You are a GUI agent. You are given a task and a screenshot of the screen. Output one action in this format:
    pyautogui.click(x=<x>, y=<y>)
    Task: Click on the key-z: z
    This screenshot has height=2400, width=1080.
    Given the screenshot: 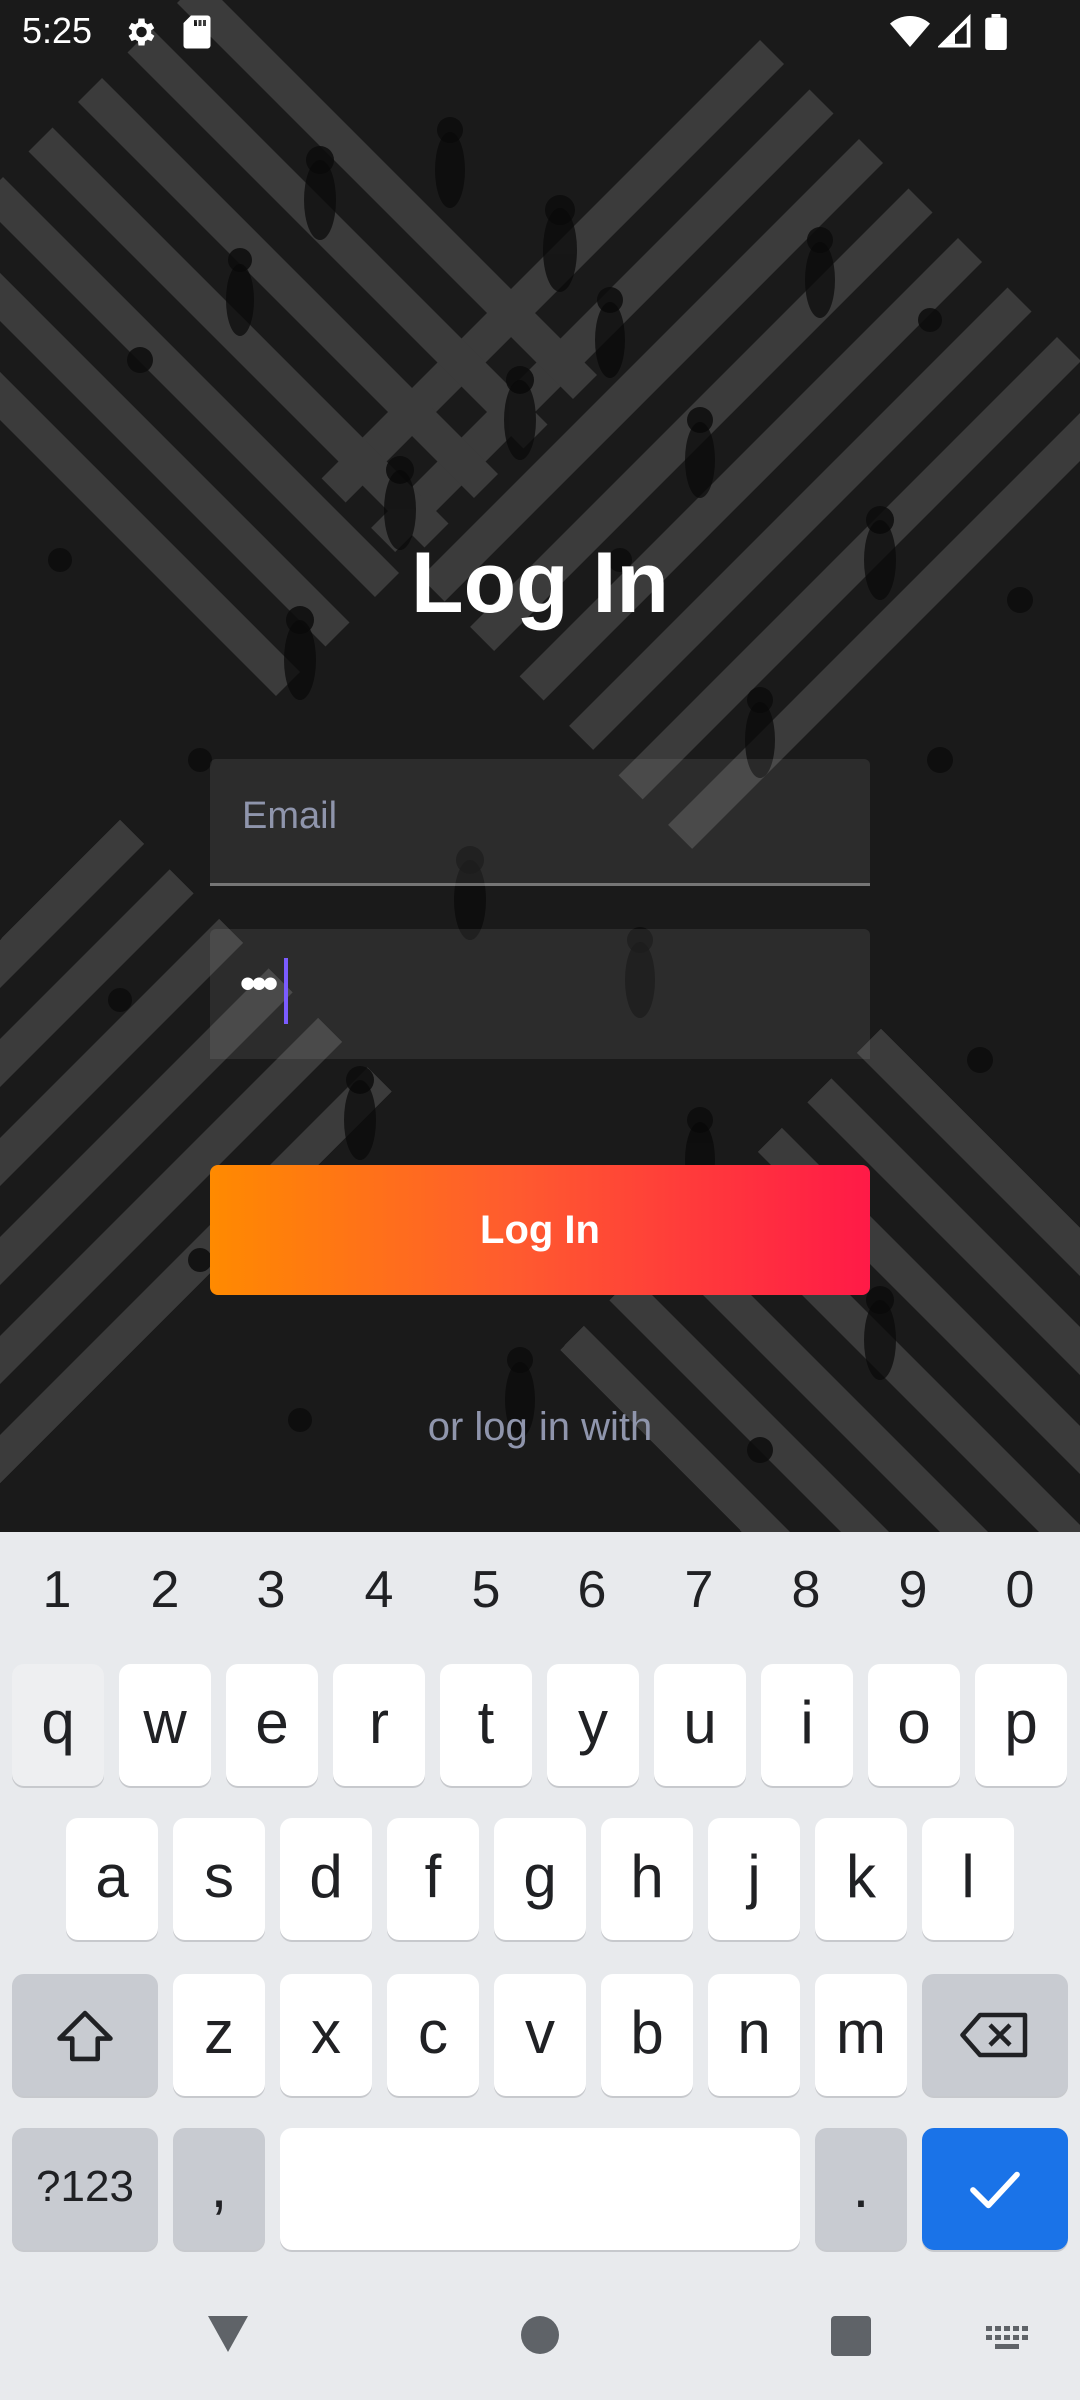 What is the action you would take?
    pyautogui.click(x=219, y=2035)
    